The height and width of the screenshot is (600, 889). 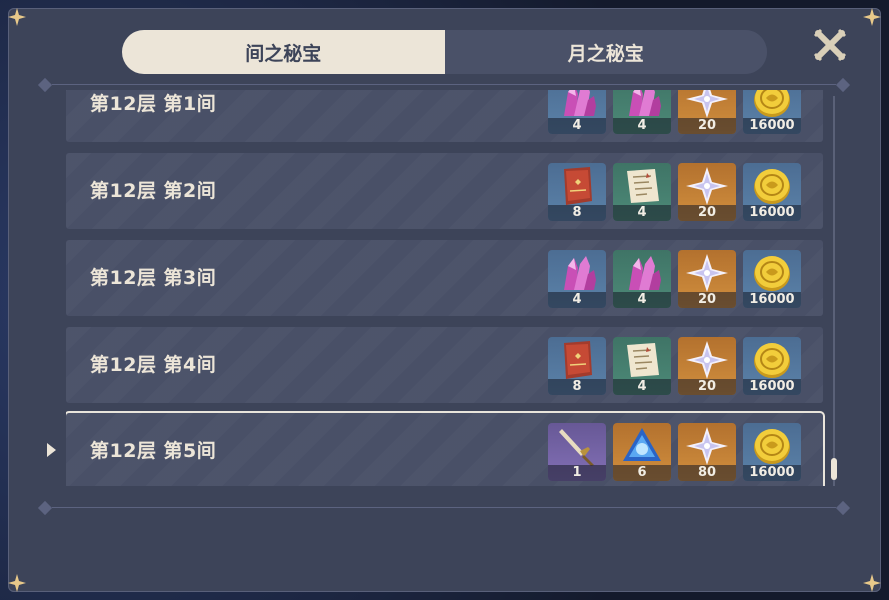 I want to click on scroll-thumb, so click(x=834, y=469).